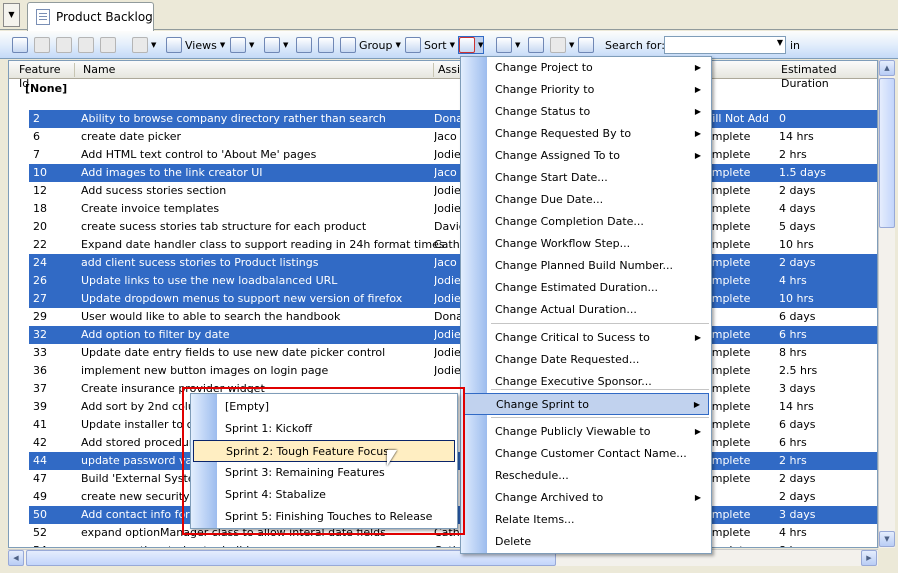 The image size is (898, 573). I want to click on open-item-icon, so click(42, 45).